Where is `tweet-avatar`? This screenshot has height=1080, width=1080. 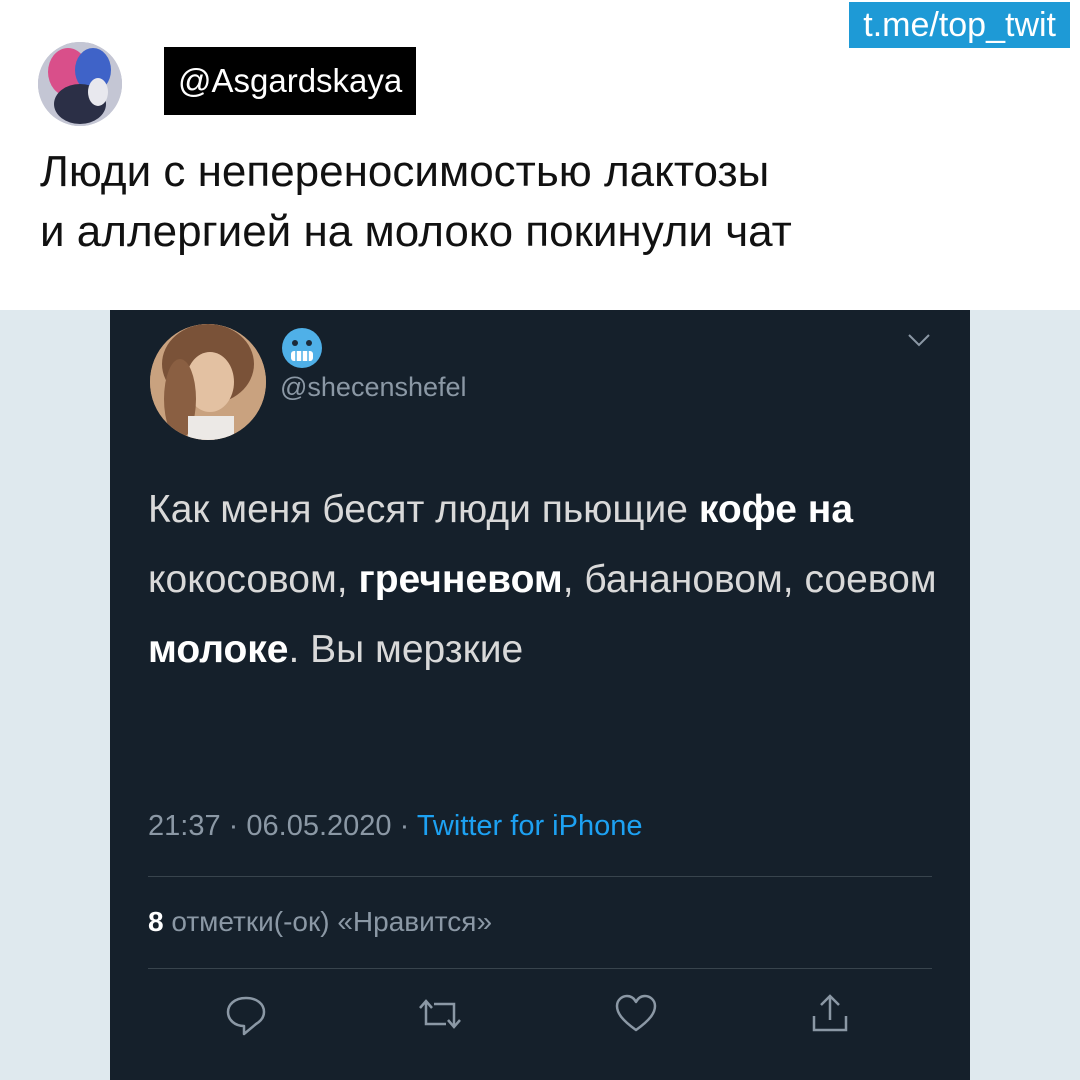 tweet-avatar is located at coordinates (208, 382).